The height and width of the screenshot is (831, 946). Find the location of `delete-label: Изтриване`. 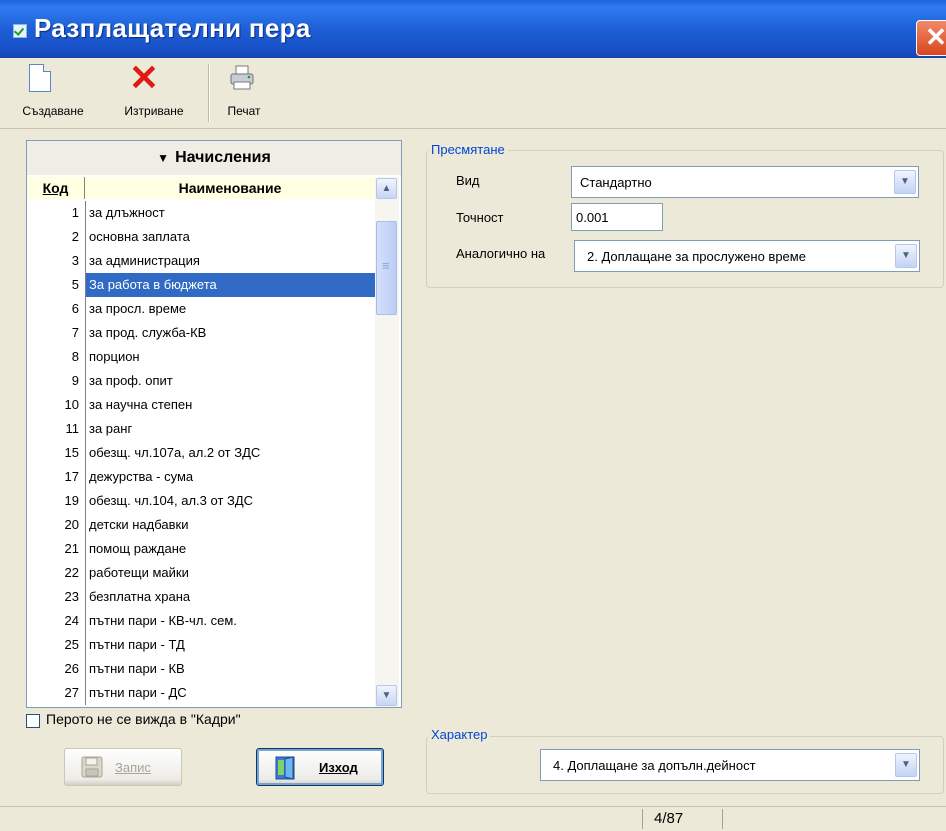

delete-label: Изтриване is located at coordinates (154, 111).